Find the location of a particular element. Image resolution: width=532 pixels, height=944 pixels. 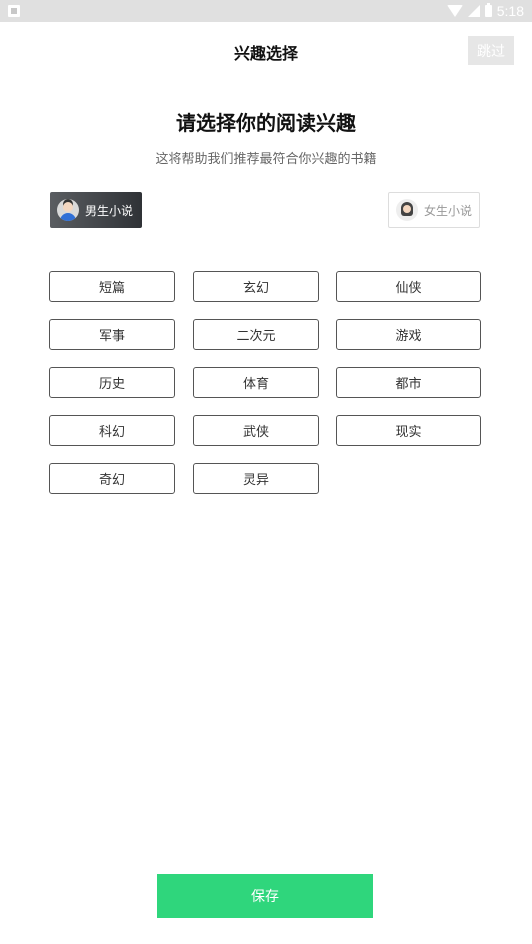

tag-reality: 现实 is located at coordinates (408, 430).